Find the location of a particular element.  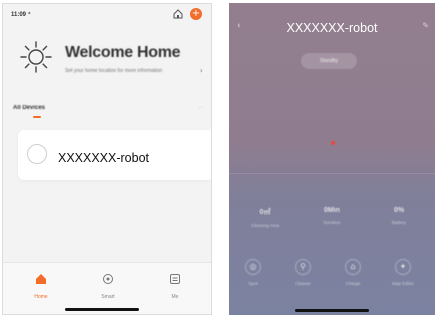

control-label: Charge is located at coordinates (353, 283).